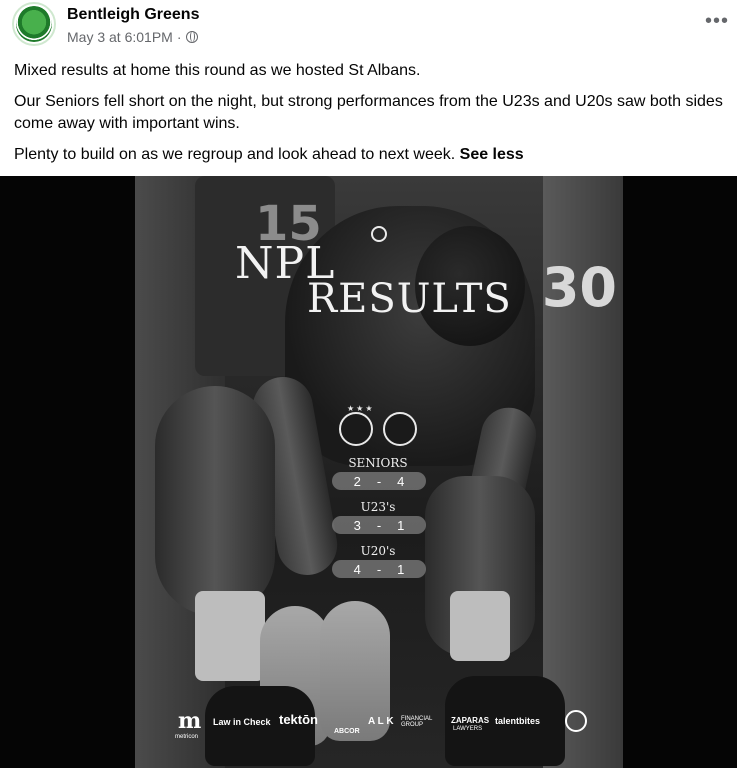 Image resolution: width=737 pixels, height=768 pixels. What do you see at coordinates (190, 721) in the screenshot?
I see `sponsor-metricon-logo: m` at bounding box center [190, 721].